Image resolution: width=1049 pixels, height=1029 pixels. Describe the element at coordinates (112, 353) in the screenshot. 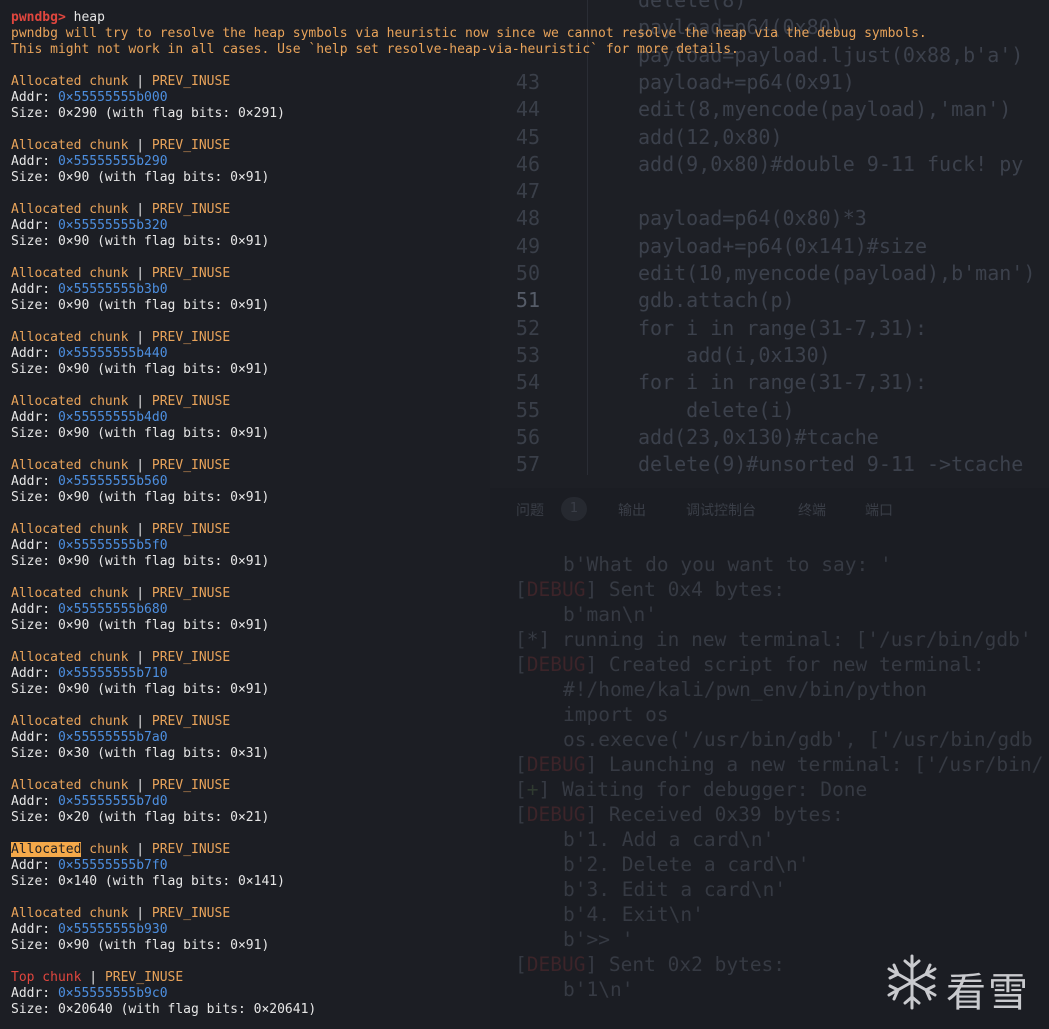

I see `address-value: 0×55555555b440` at that location.